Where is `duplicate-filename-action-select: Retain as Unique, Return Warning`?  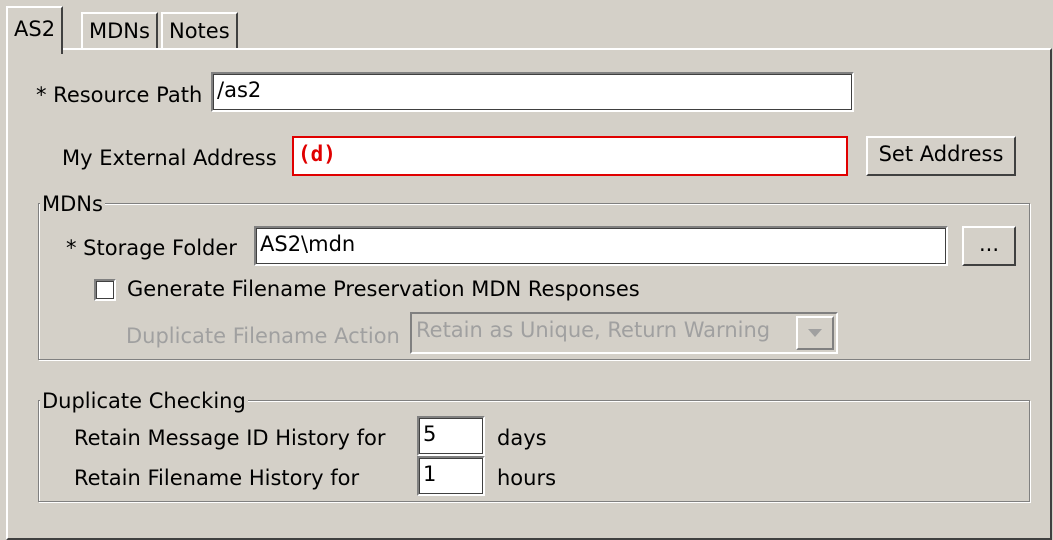
duplicate-filename-action-select: Retain as Unique, Return Warning is located at coordinates (624, 333).